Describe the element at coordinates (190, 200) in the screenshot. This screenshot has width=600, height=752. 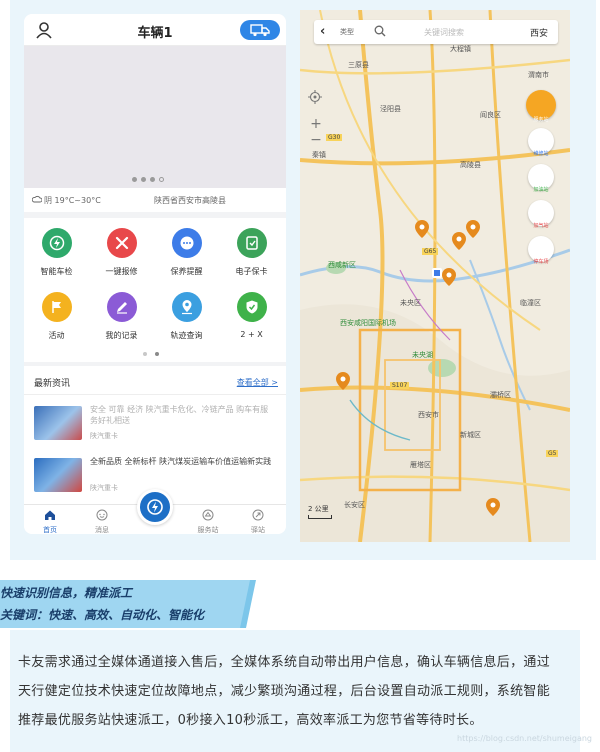
I see `location-text: 陕西省西安市高陵县` at that location.